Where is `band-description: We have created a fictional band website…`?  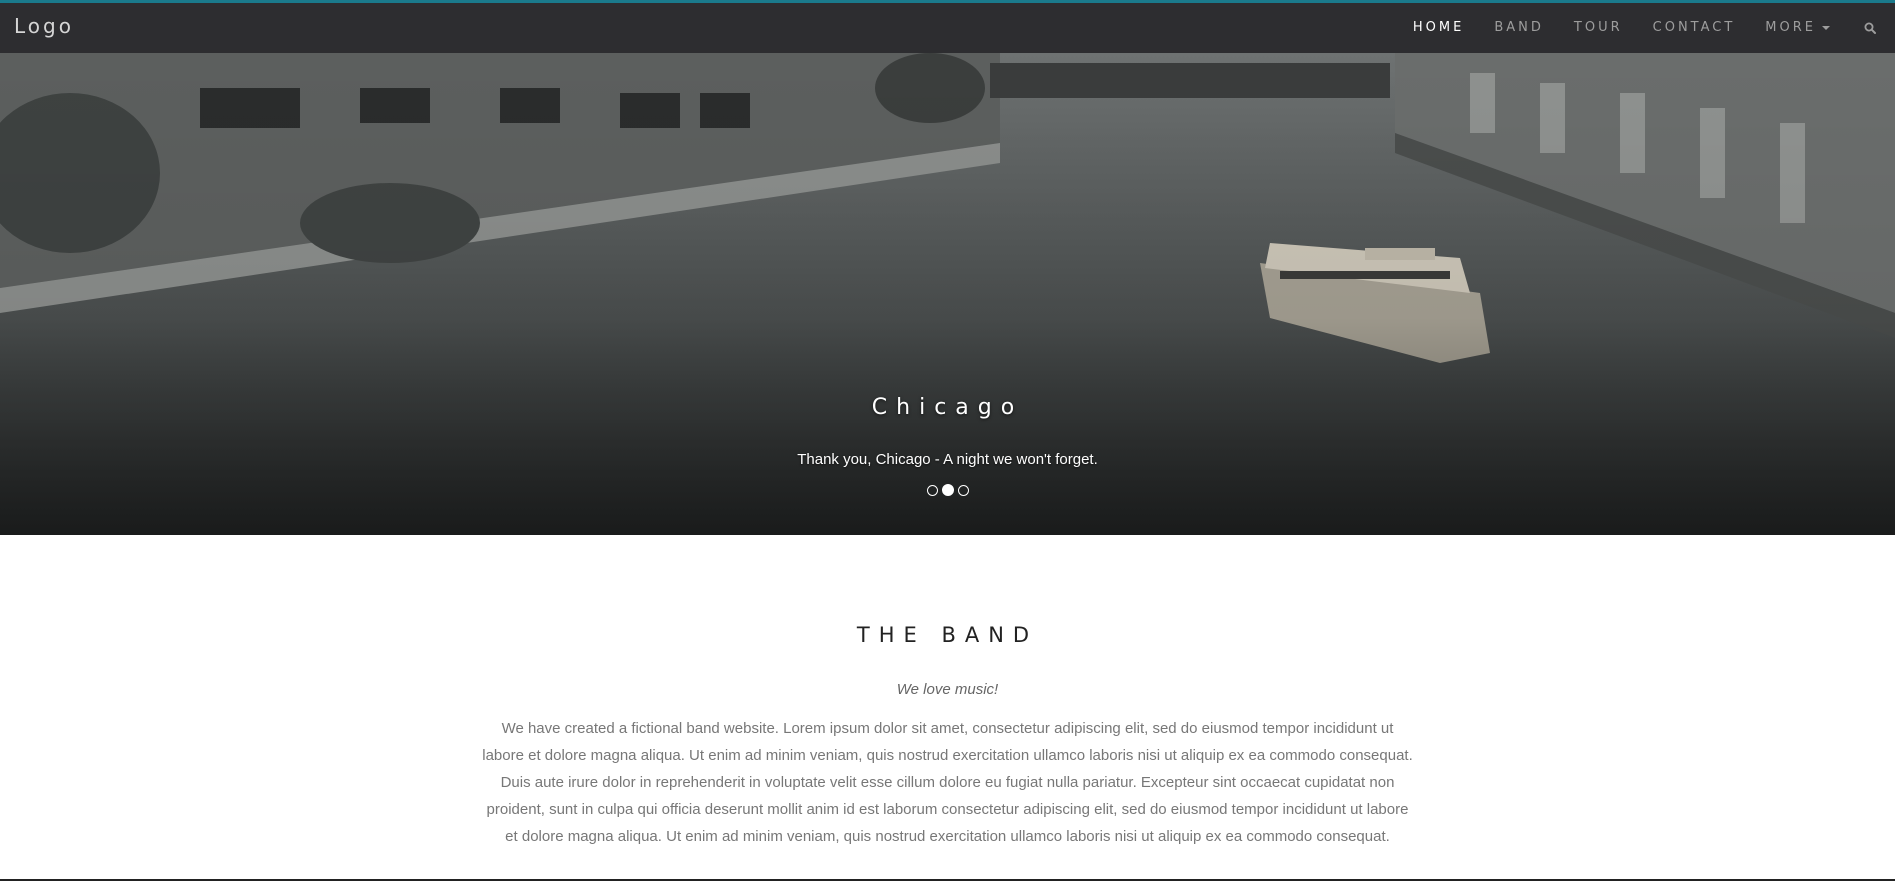 band-description: We have created a fictional band website… is located at coordinates (947, 782).